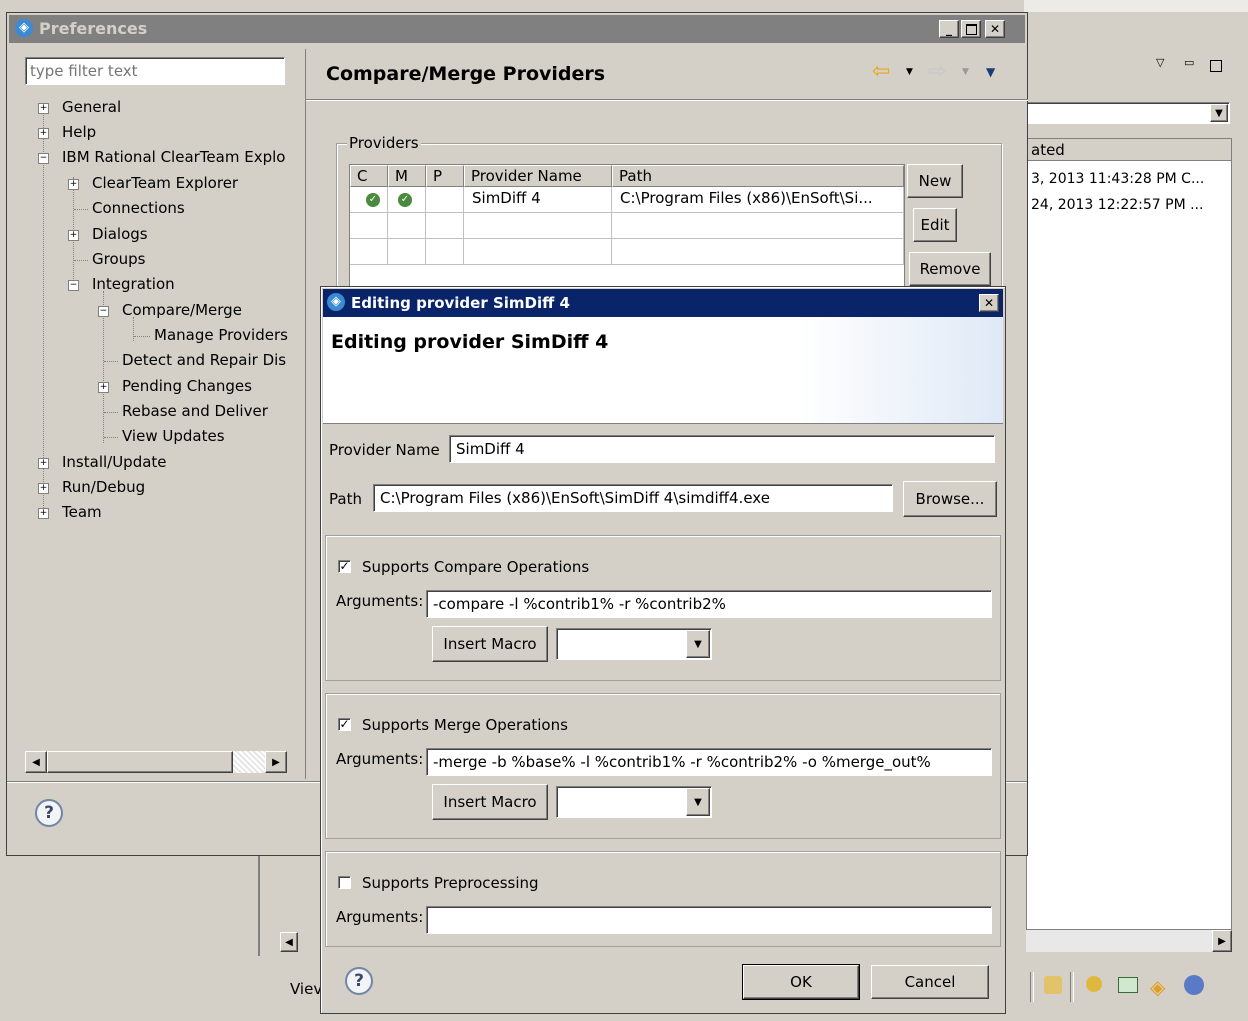 The image size is (1248, 1021). What do you see at coordinates (155, 71) in the screenshot?
I see `filter-input` at bounding box center [155, 71].